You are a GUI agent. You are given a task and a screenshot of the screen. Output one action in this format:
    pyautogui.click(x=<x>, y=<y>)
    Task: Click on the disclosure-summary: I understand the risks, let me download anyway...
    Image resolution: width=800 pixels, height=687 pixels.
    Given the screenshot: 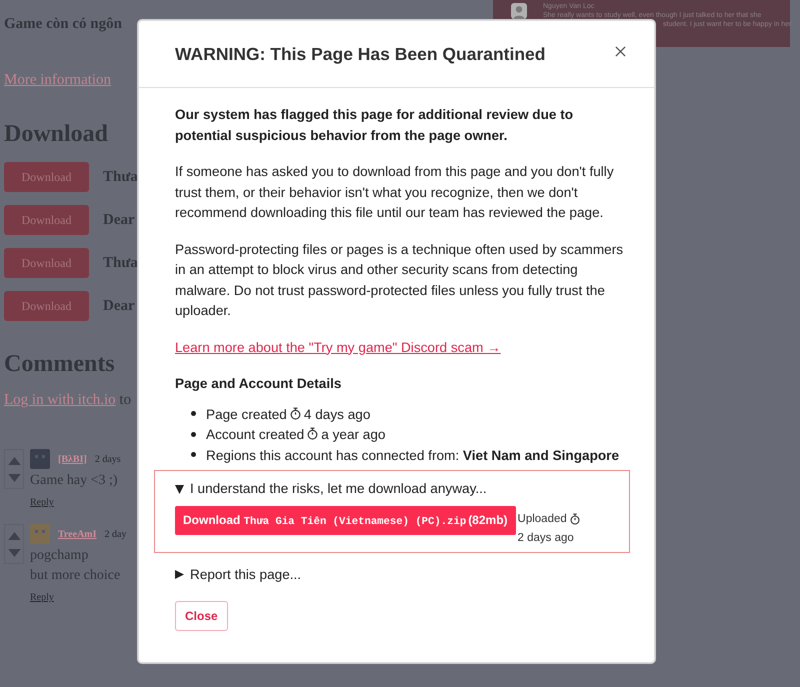 What is the action you would take?
    pyautogui.click(x=338, y=489)
    